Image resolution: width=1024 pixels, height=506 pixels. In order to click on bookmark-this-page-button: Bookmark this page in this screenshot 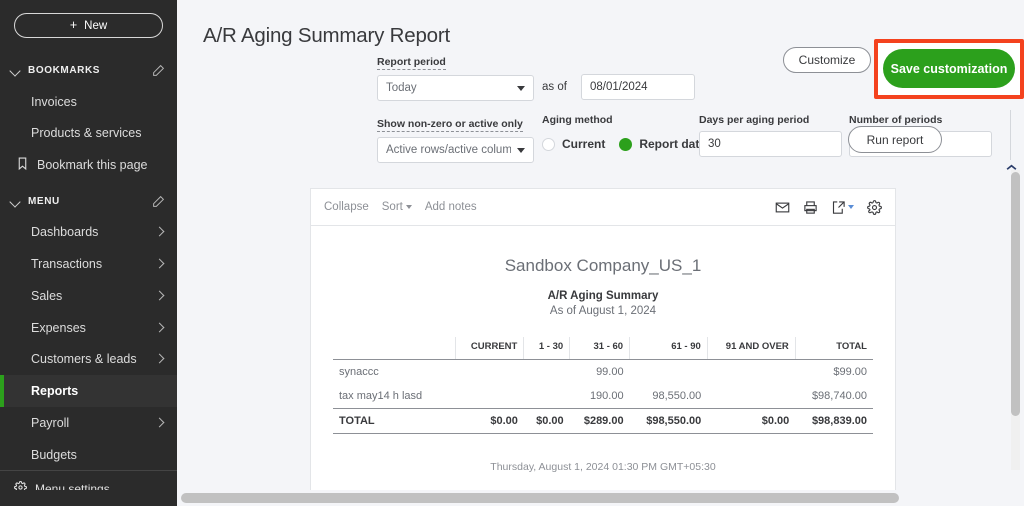, I will do `click(88, 165)`.